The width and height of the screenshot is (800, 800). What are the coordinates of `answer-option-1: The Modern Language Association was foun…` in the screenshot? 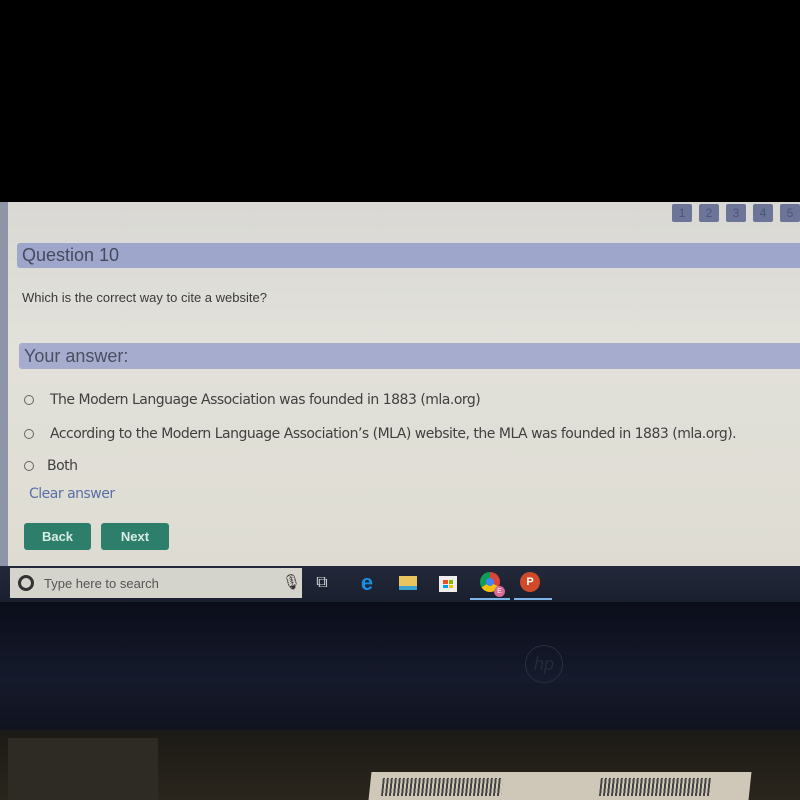 It's located at (252, 400).